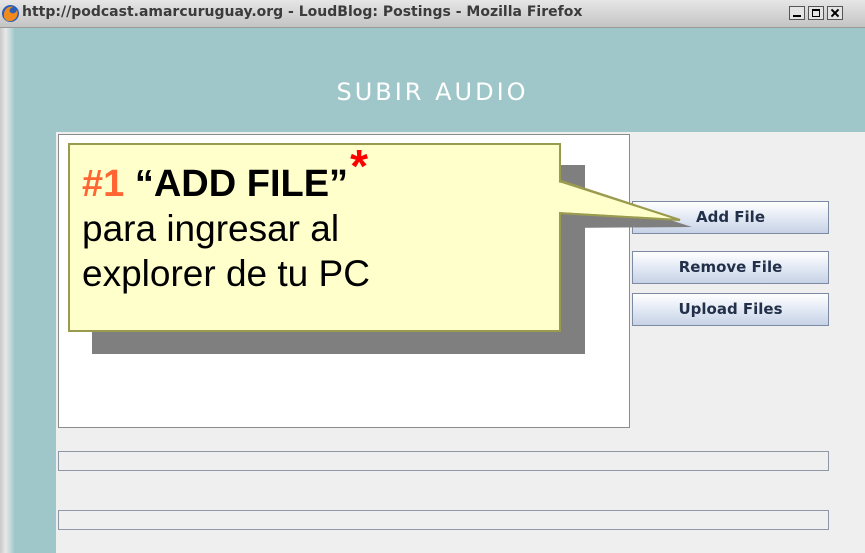 The width and height of the screenshot is (865, 553). I want to click on add-file-button: Add File, so click(730, 217).